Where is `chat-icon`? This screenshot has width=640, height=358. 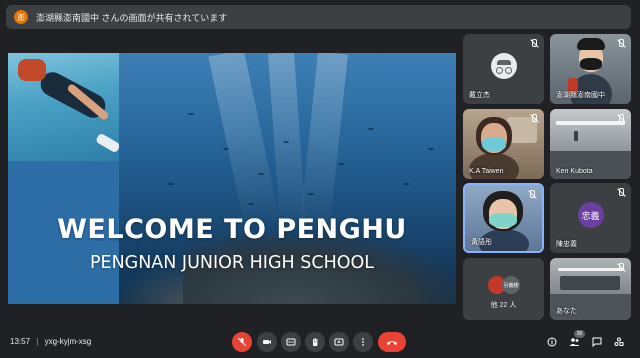 chat-icon is located at coordinates (597, 342).